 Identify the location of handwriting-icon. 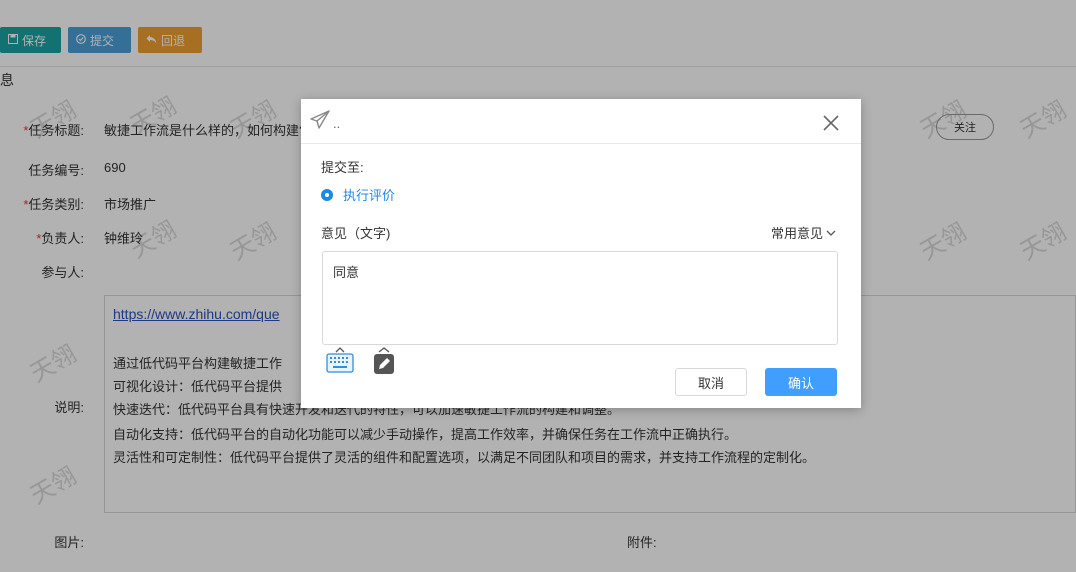
(384, 362).